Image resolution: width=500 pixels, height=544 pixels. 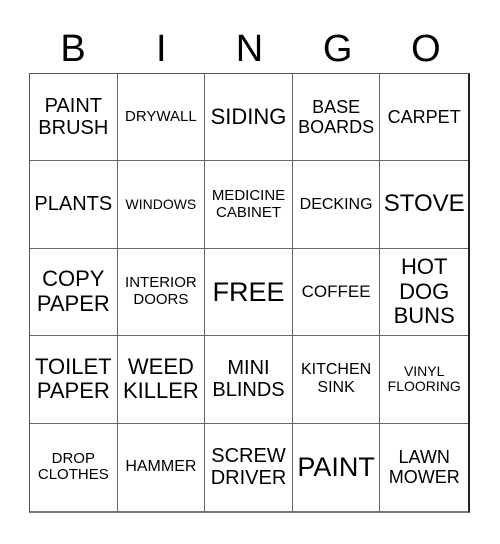 What do you see at coordinates (336, 292) in the screenshot?
I see `bingo-cell: COFFEE` at bounding box center [336, 292].